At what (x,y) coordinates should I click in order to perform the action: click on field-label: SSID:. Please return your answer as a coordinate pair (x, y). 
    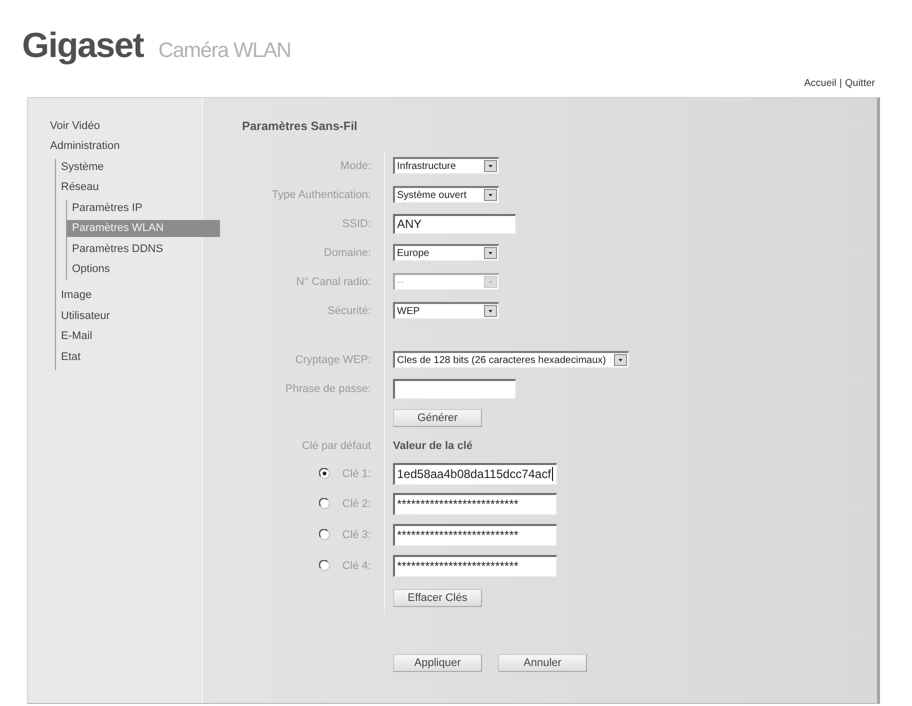
    Looking at the image, I should click on (356, 224).